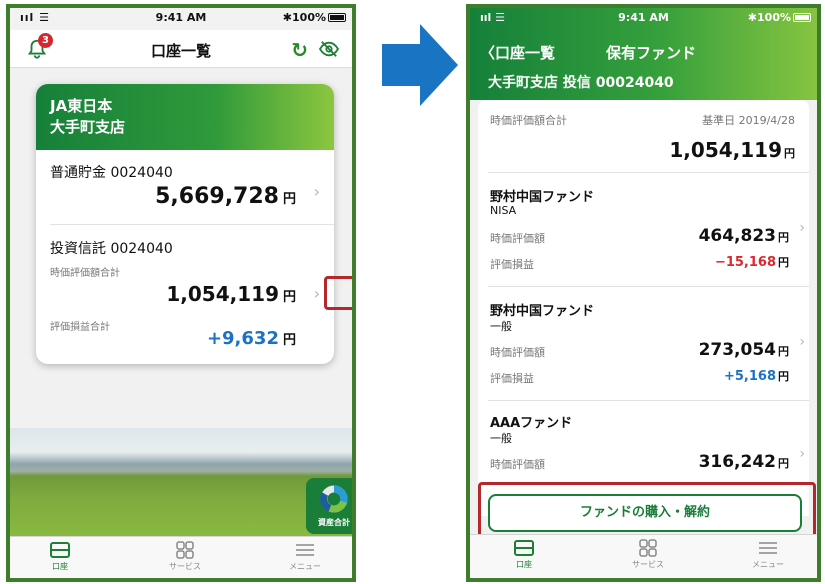 This screenshot has height=584, width=825. I want to click on savings-account-row: 普通貯金 0024040 5,669,728 円 ›, so click(185, 193).